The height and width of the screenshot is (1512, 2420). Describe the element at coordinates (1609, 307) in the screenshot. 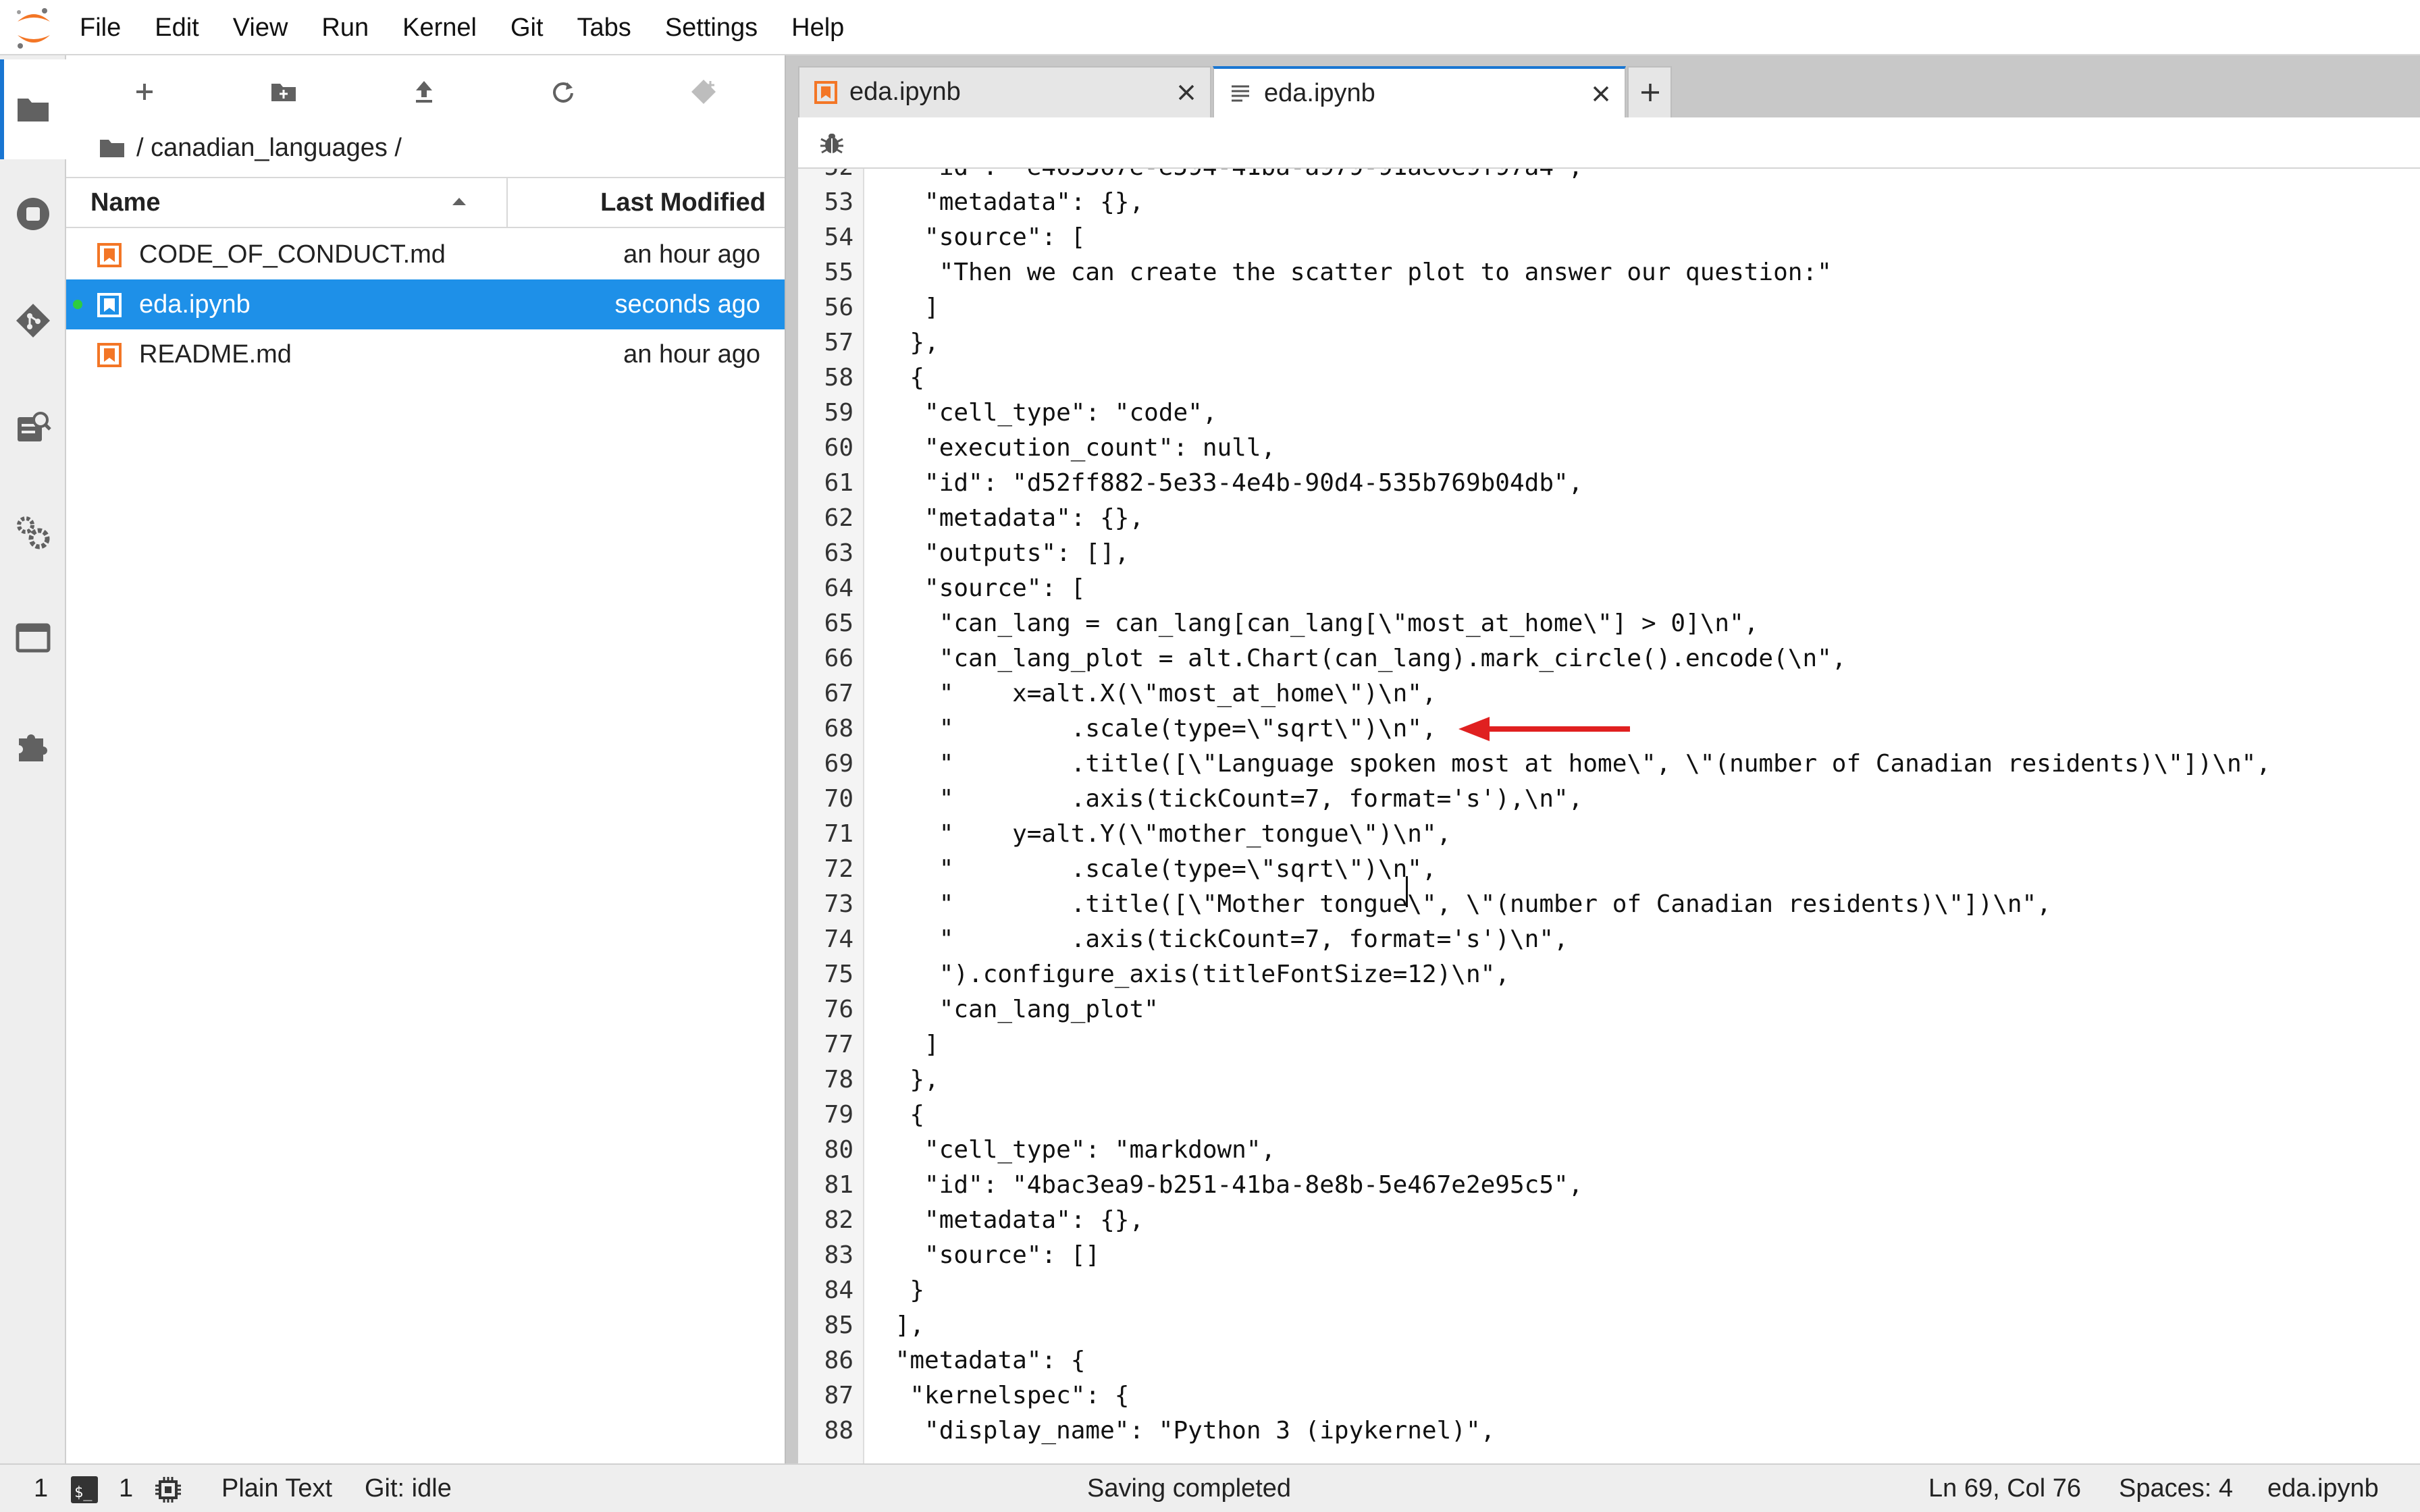

I see `code-line: 56 ]` at that location.